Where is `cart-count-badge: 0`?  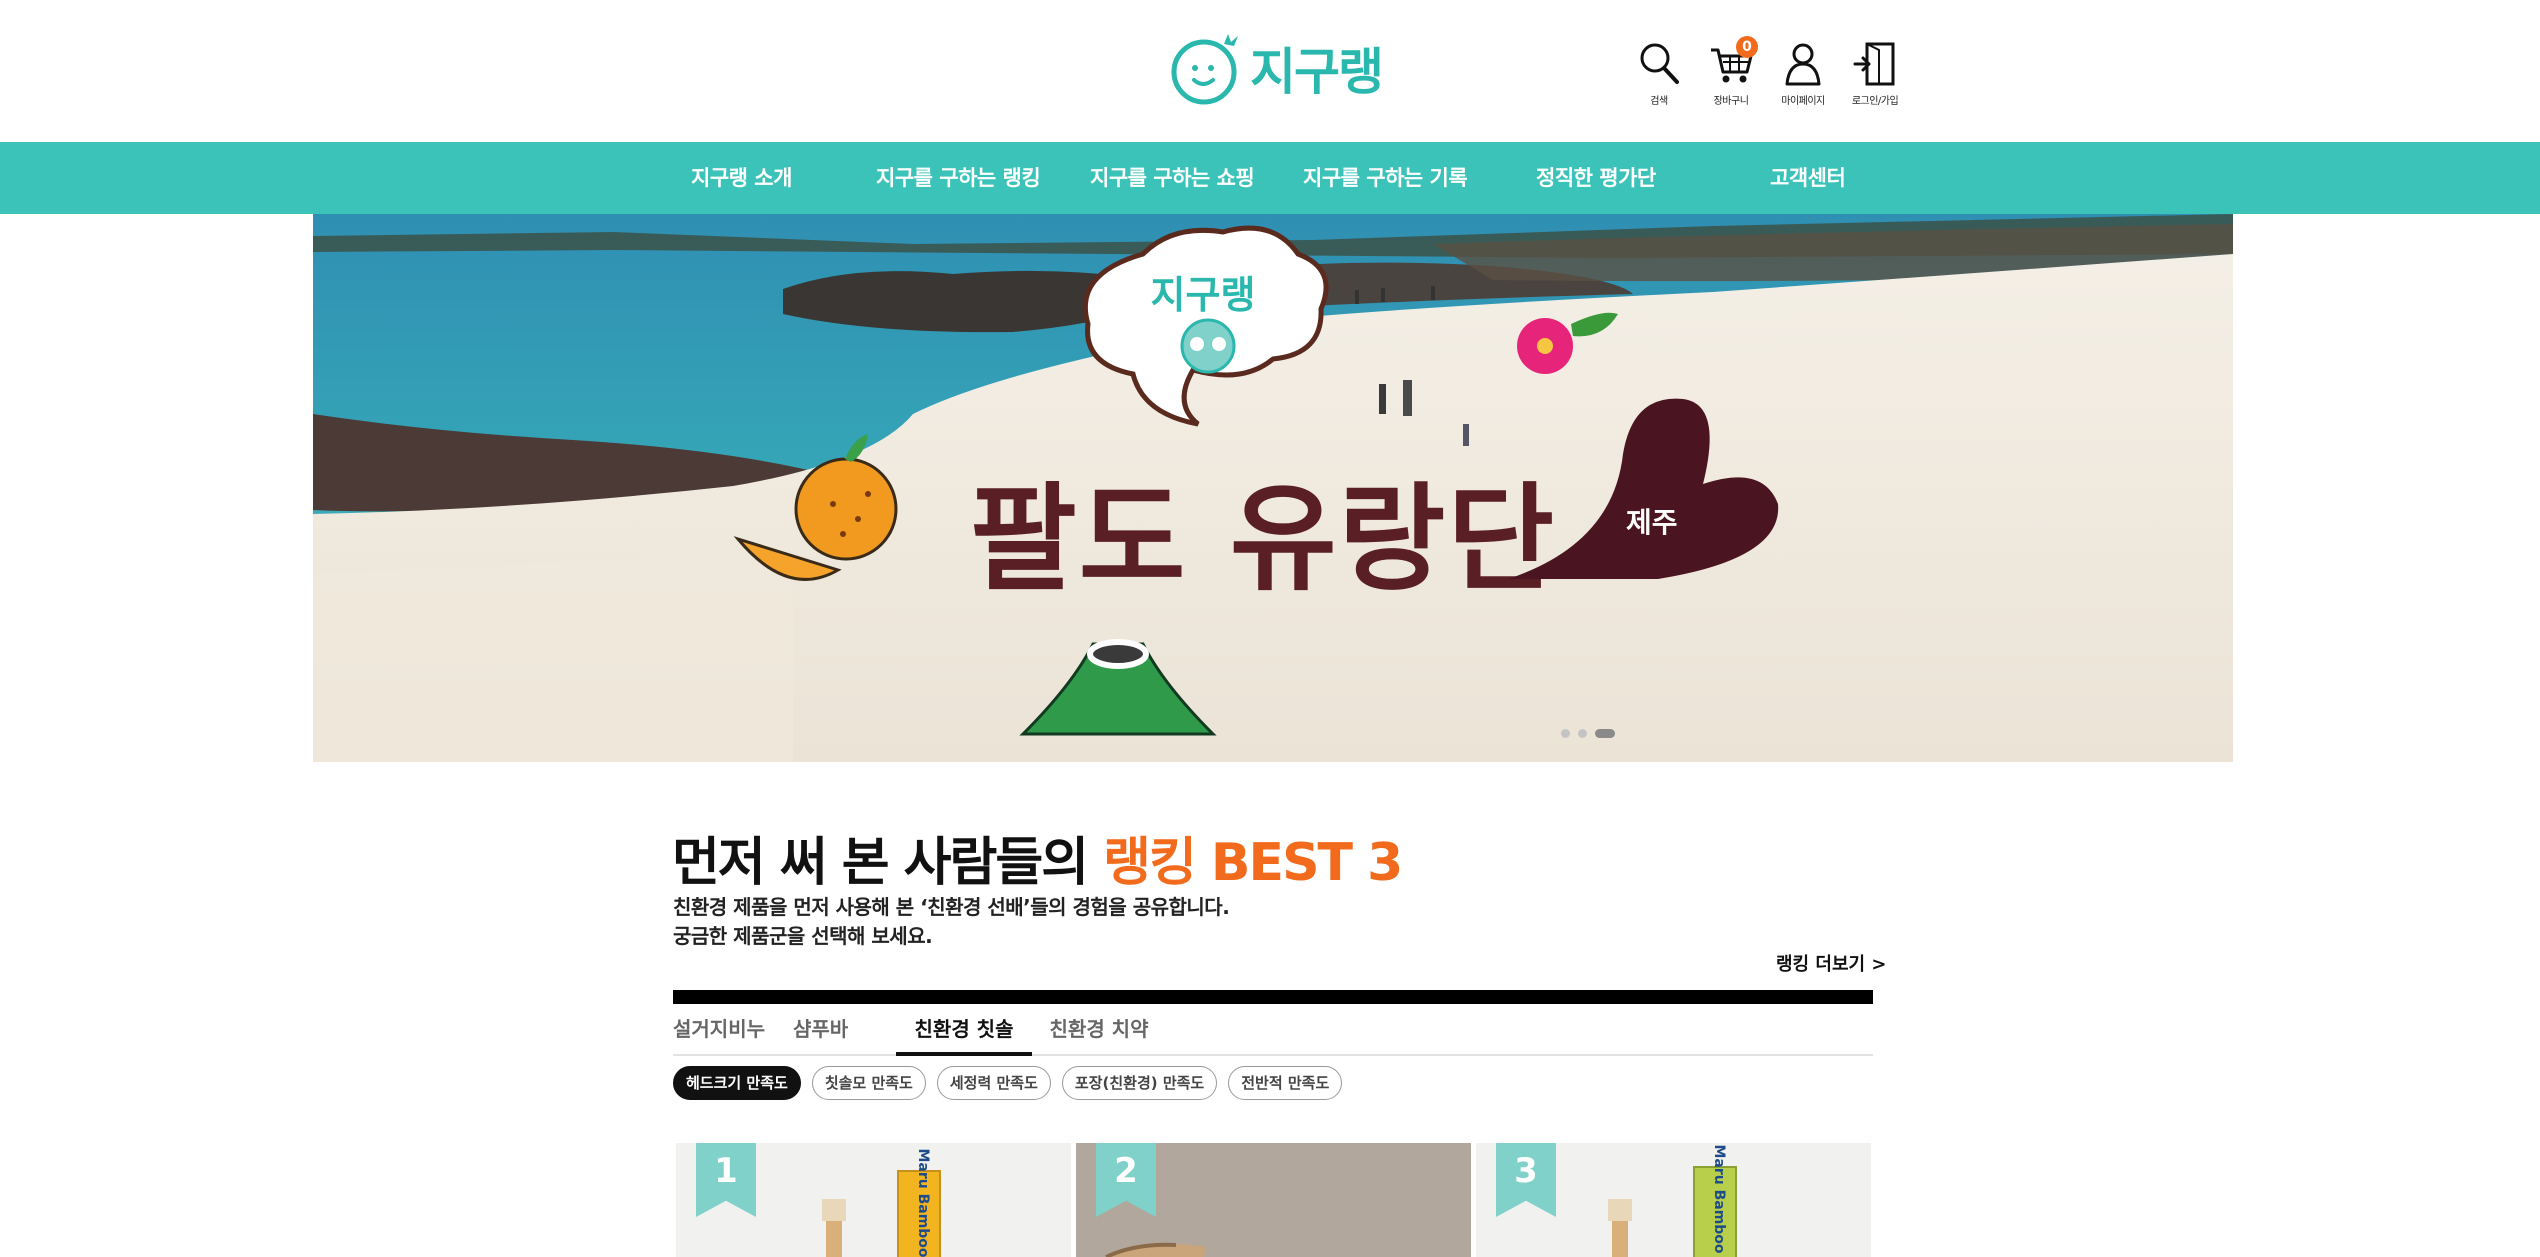
cart-count-badge: 0 is located at coordinates (1747, 47).